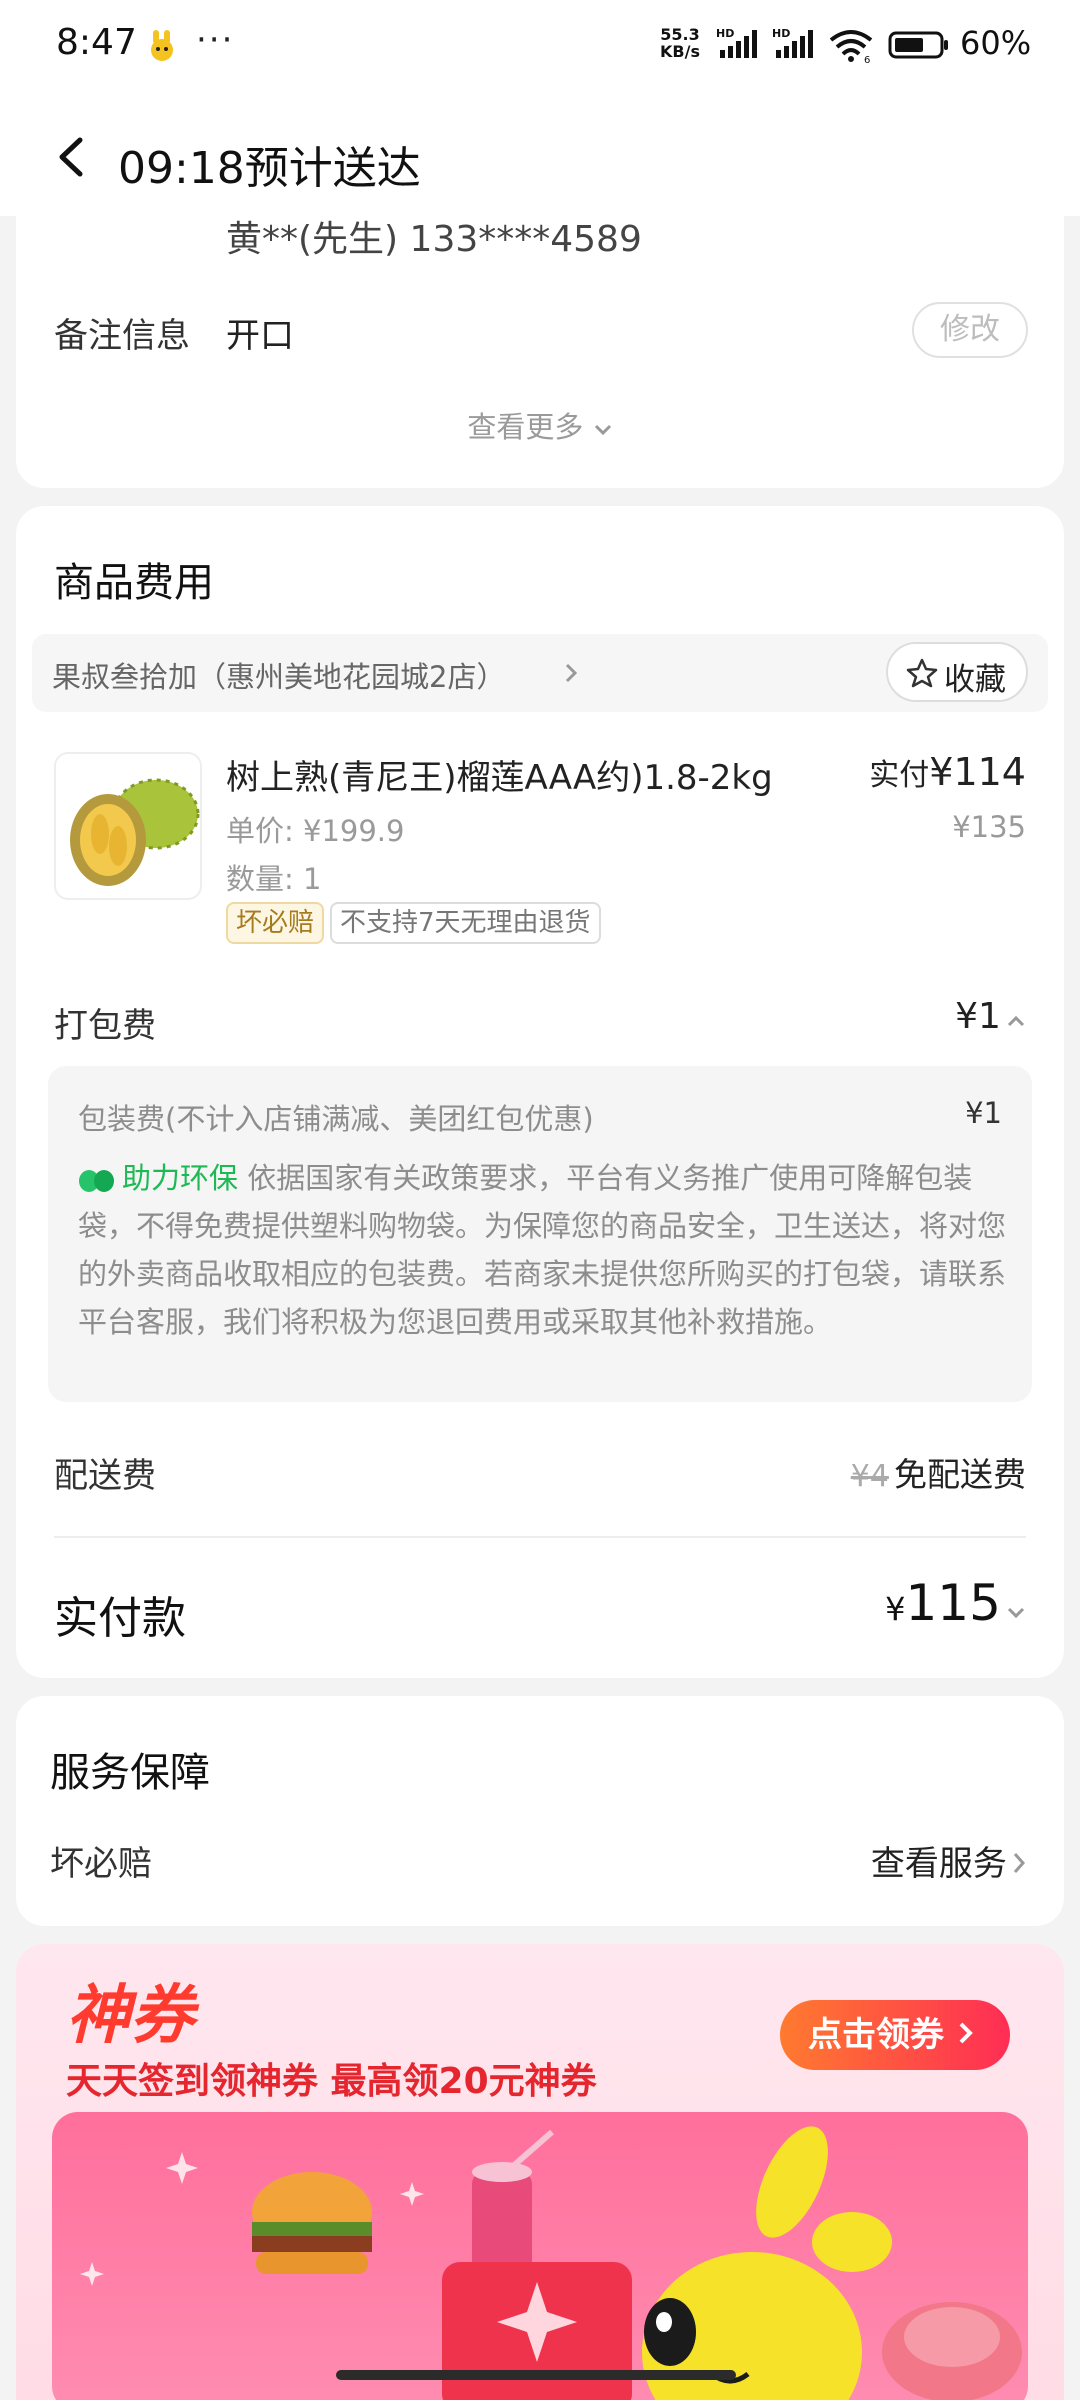 The image size is (1080, 2400). What do you see at coordinates (680, 51) in the screenshot?
I see `speed-unit: KB/s` at bounding box center [680, 51].